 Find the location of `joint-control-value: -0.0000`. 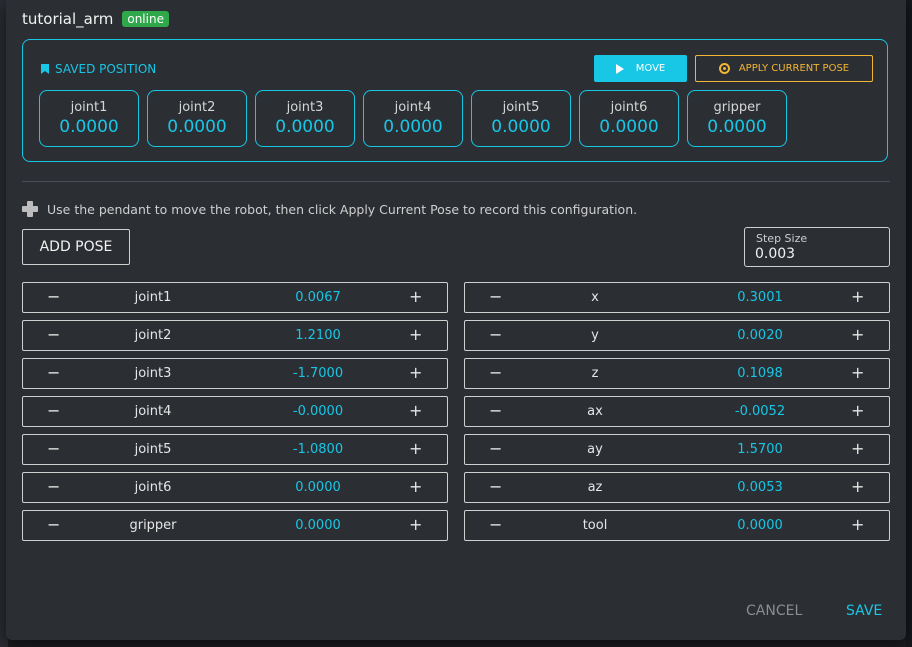

joint-control-value: -0.0000 is located at coordinates (318, 411).